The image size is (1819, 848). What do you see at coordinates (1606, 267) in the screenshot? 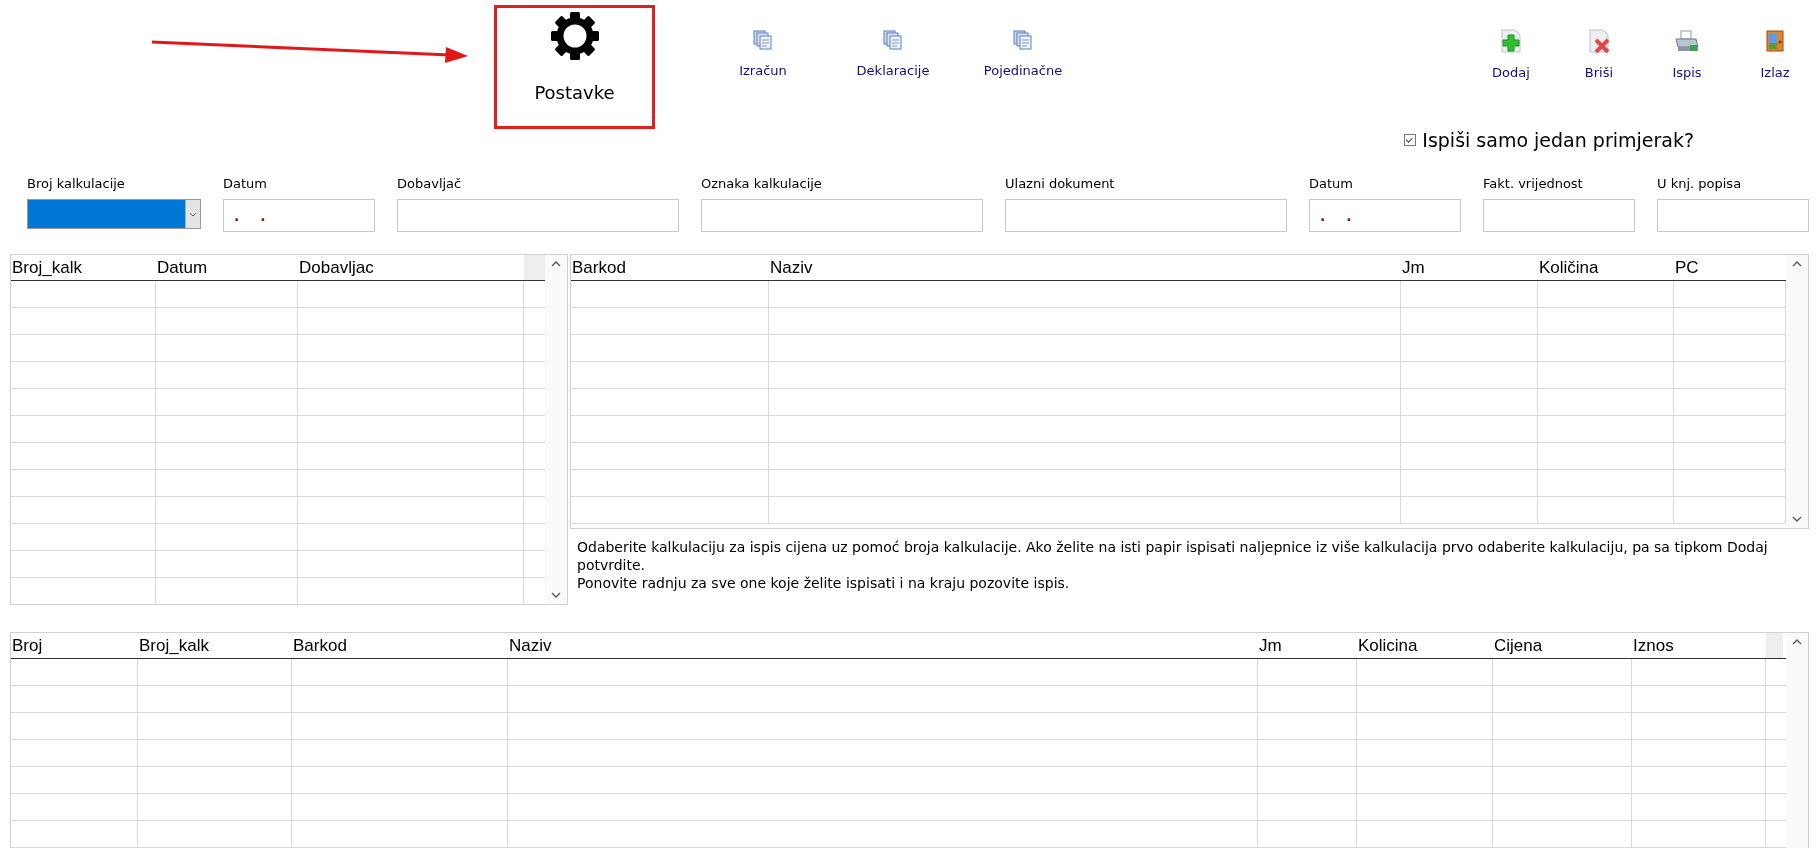
I see `column-header: Količina` at bounding box center [1606, 267].